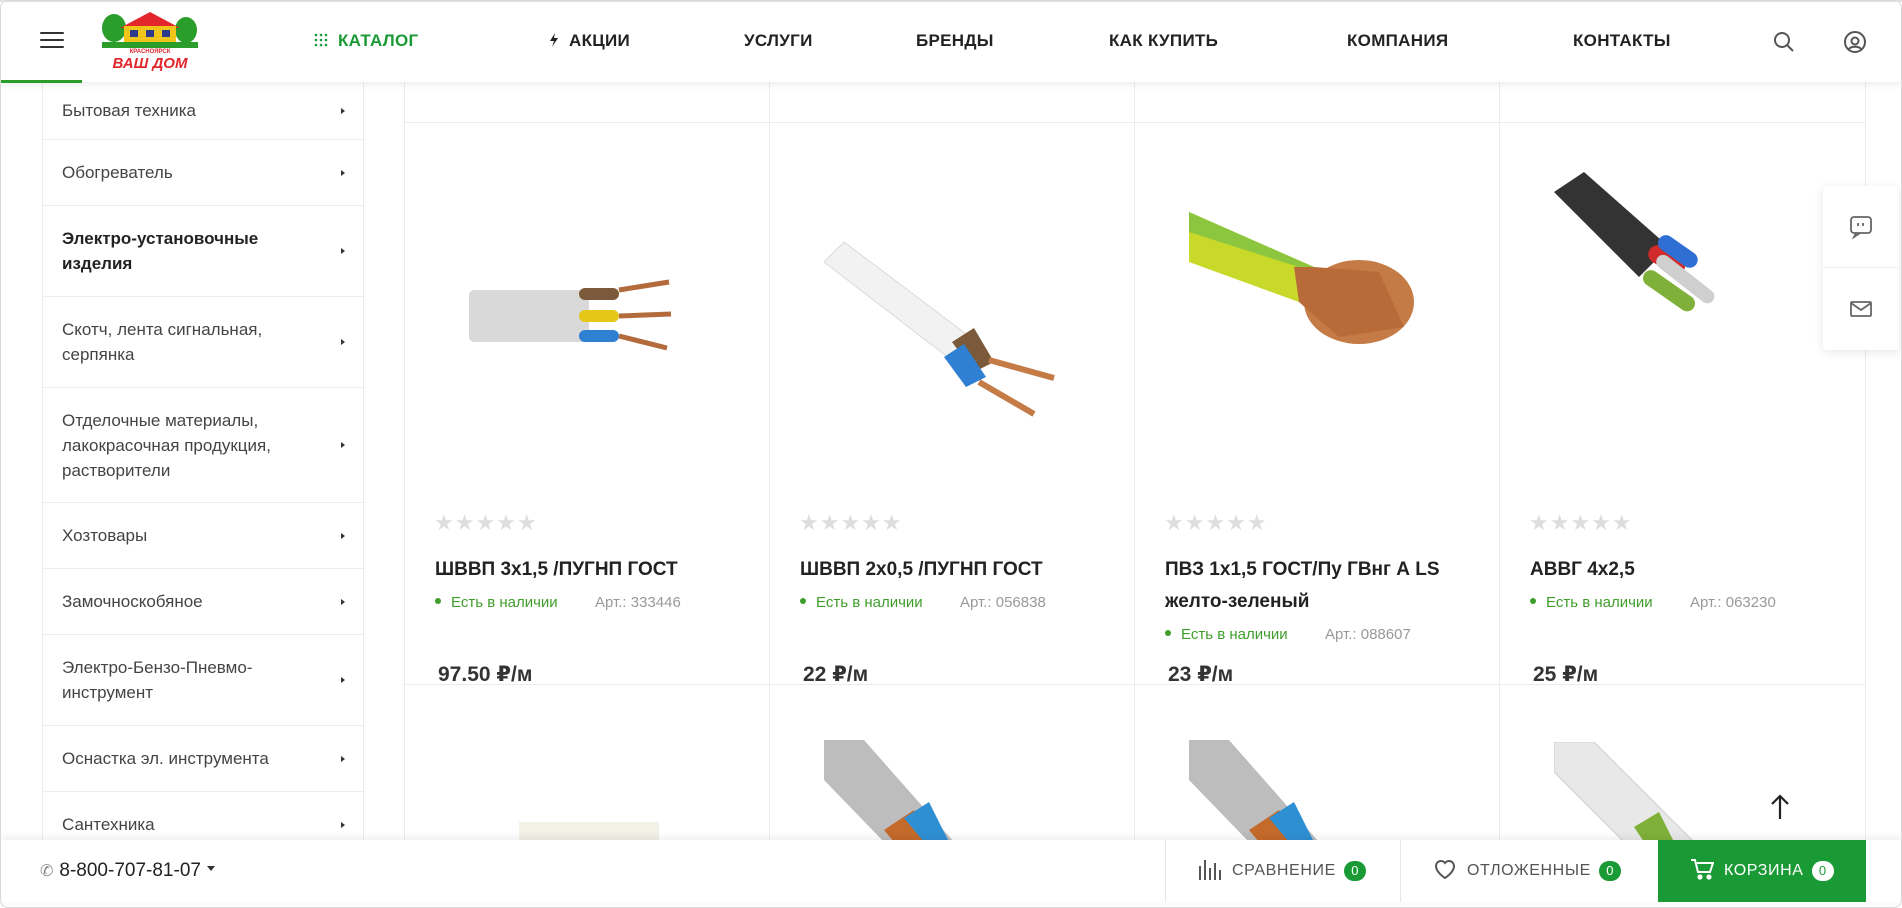  Describe the element at coordinates (52, 41) in the screenshot. I see `menu-icon` at that location.